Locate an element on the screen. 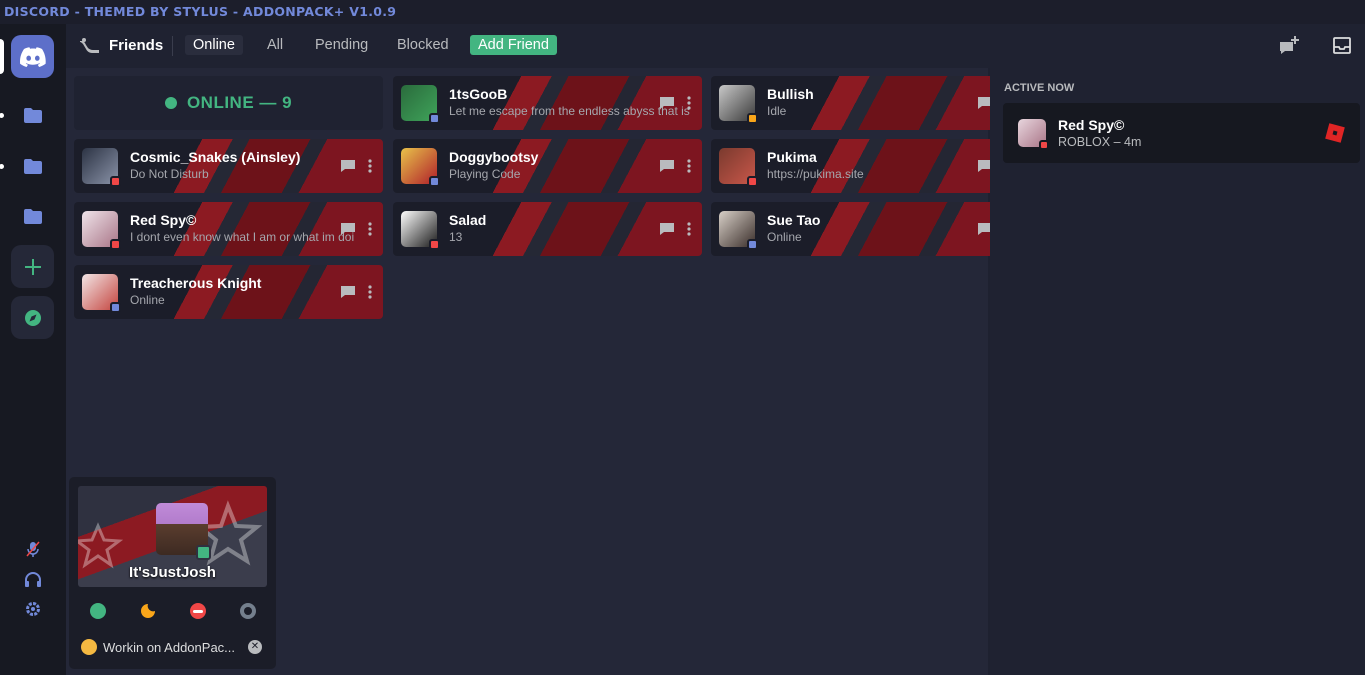 The width and height of the screenshot is (1365, 675). friend-name: Pukima is located at coordinates (792, 157).